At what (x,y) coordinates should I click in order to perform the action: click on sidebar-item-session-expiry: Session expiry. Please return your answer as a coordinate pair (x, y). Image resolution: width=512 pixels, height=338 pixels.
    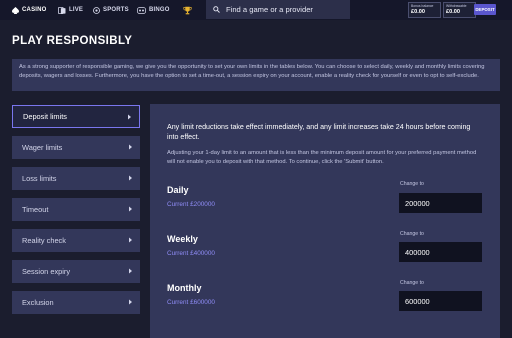
    Looking at the image, I should click on (76, 271).